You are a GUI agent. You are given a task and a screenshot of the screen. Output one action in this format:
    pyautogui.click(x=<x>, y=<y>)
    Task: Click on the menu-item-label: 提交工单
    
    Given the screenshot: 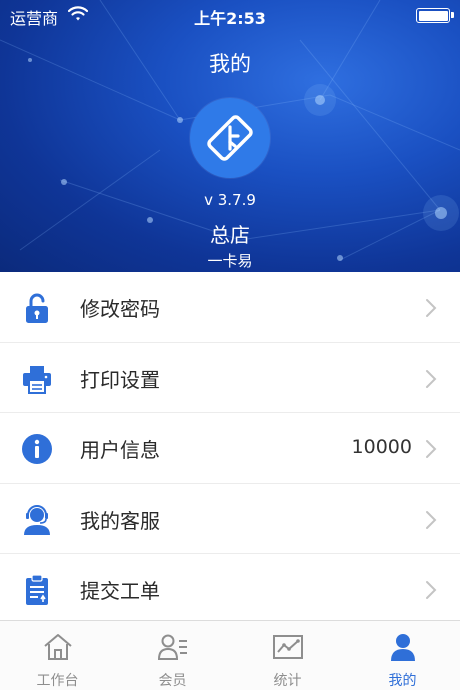 What is the action you would take?
    pyautogui.click(x=120, y=591)
    